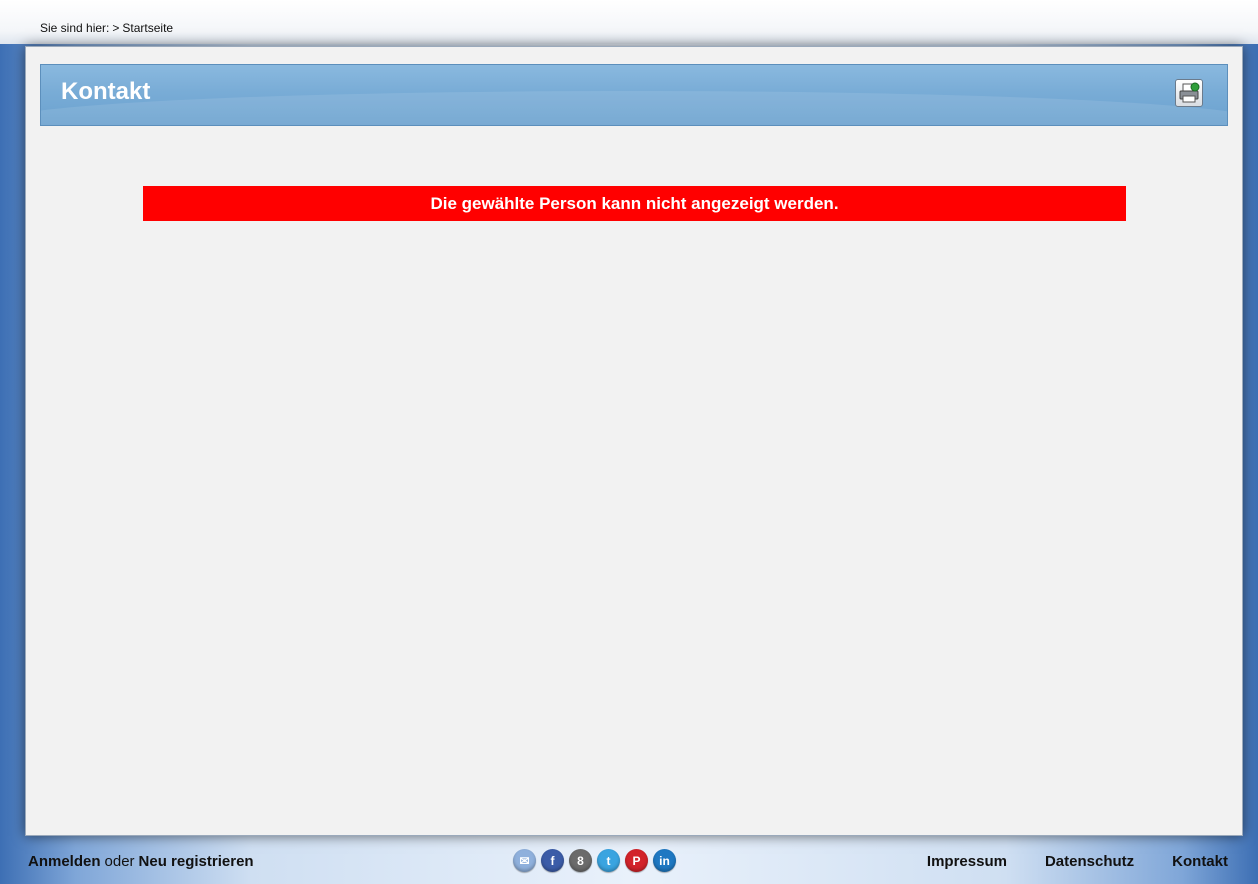 The height and width of the screenshot is (884, 1258). What do you see at coordinates (552, 860) in the screenshot?
I see `facebook-icon: f` at bounding box center [552, 860].